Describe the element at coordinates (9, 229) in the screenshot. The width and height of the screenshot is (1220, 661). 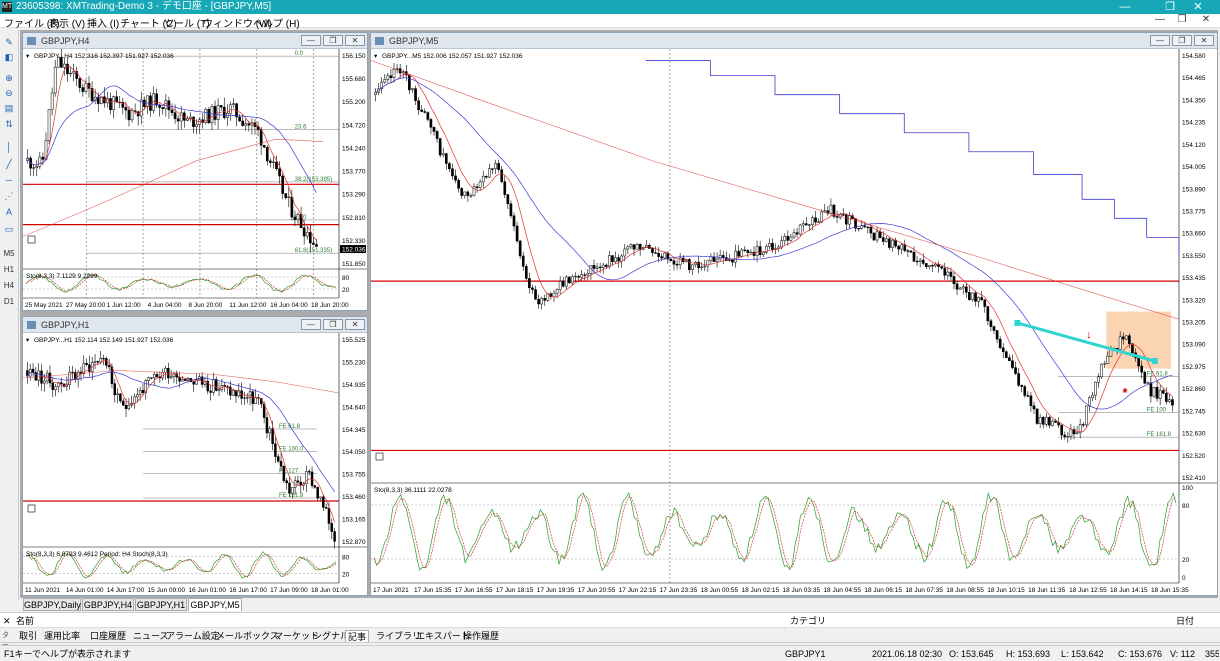
I see `label-icon: ▭` at that location.